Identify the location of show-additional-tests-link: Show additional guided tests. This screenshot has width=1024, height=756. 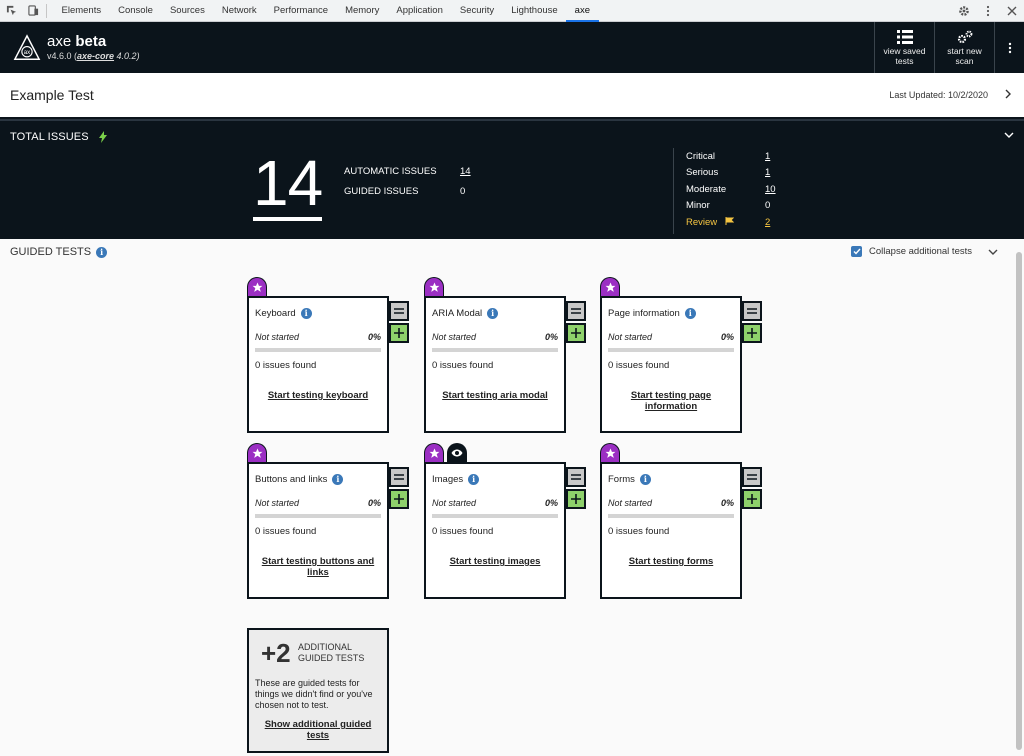
(318, 730).